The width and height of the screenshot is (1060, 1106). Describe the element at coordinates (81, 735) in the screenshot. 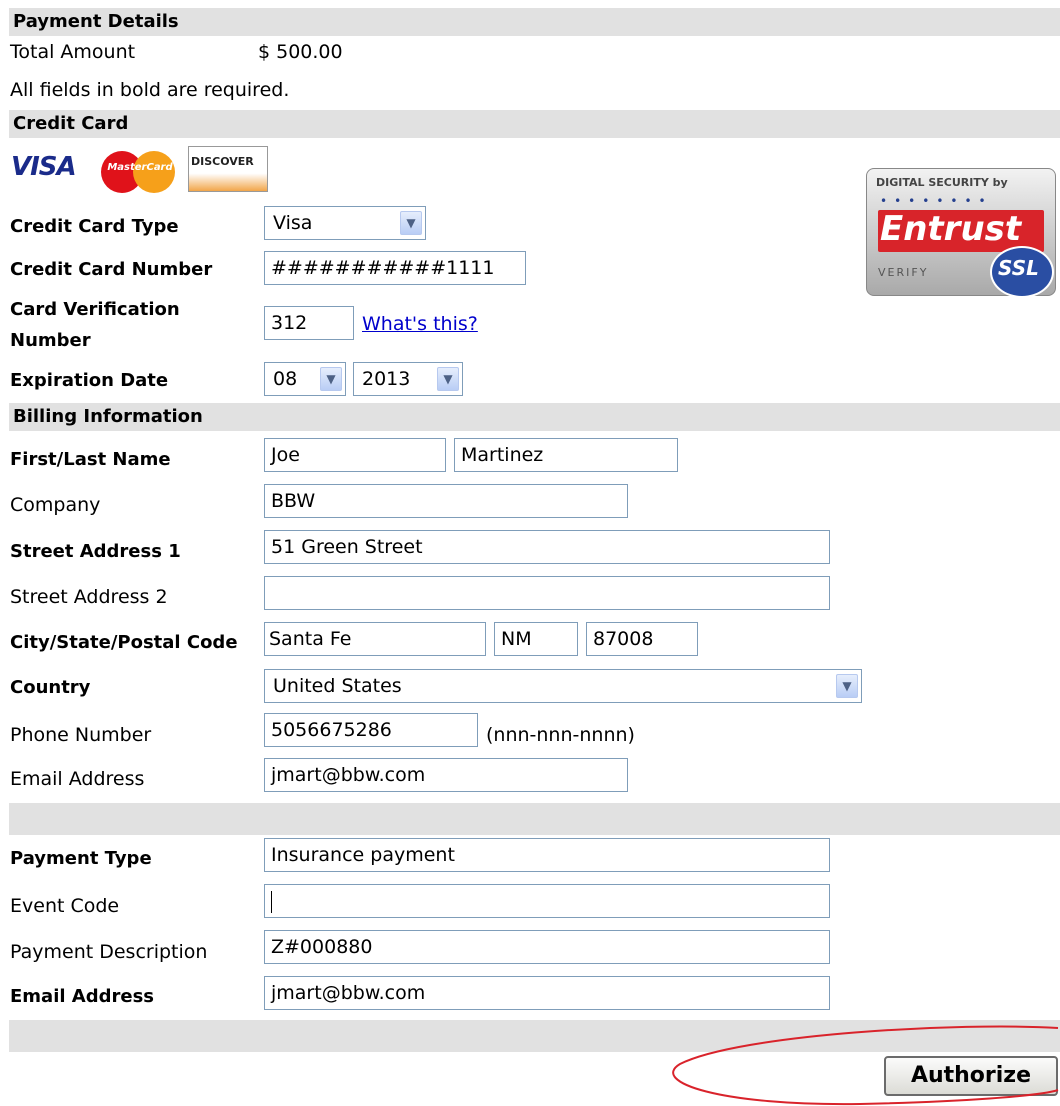

I see `phone-label: Phone Number` at that location.